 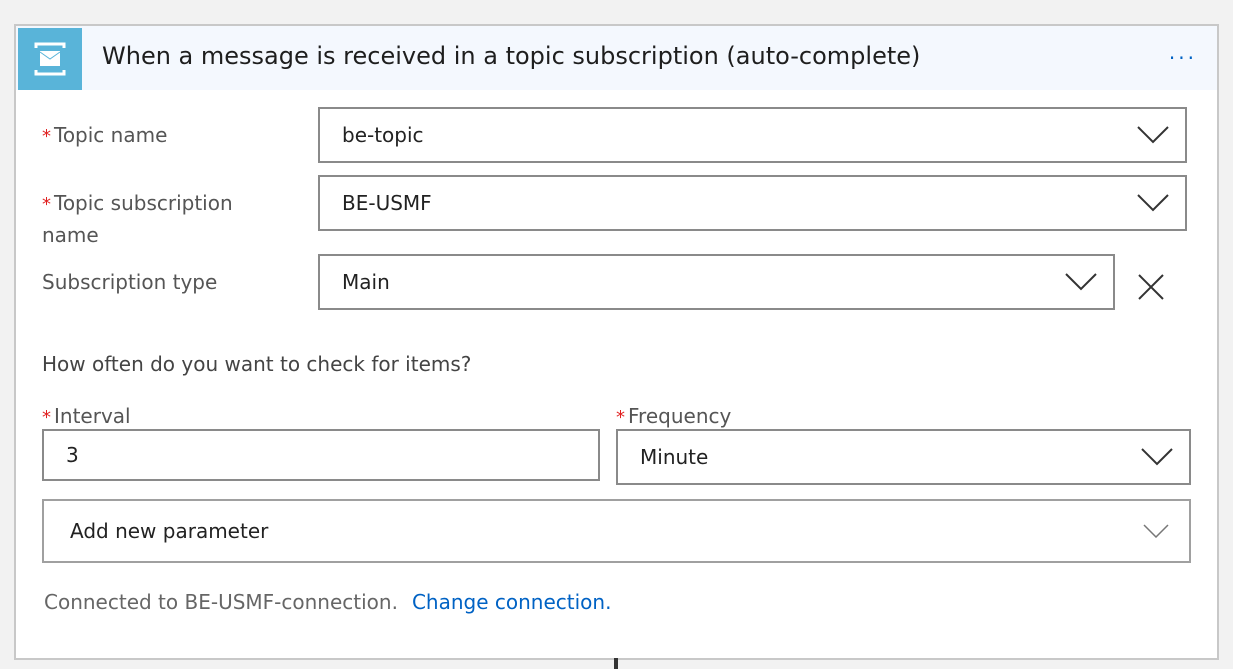 What do you see at coordinates (387, 203) in the screenshot?
I see `topic-subscription-value: BE-USMF` at bounding box center [387, 203].